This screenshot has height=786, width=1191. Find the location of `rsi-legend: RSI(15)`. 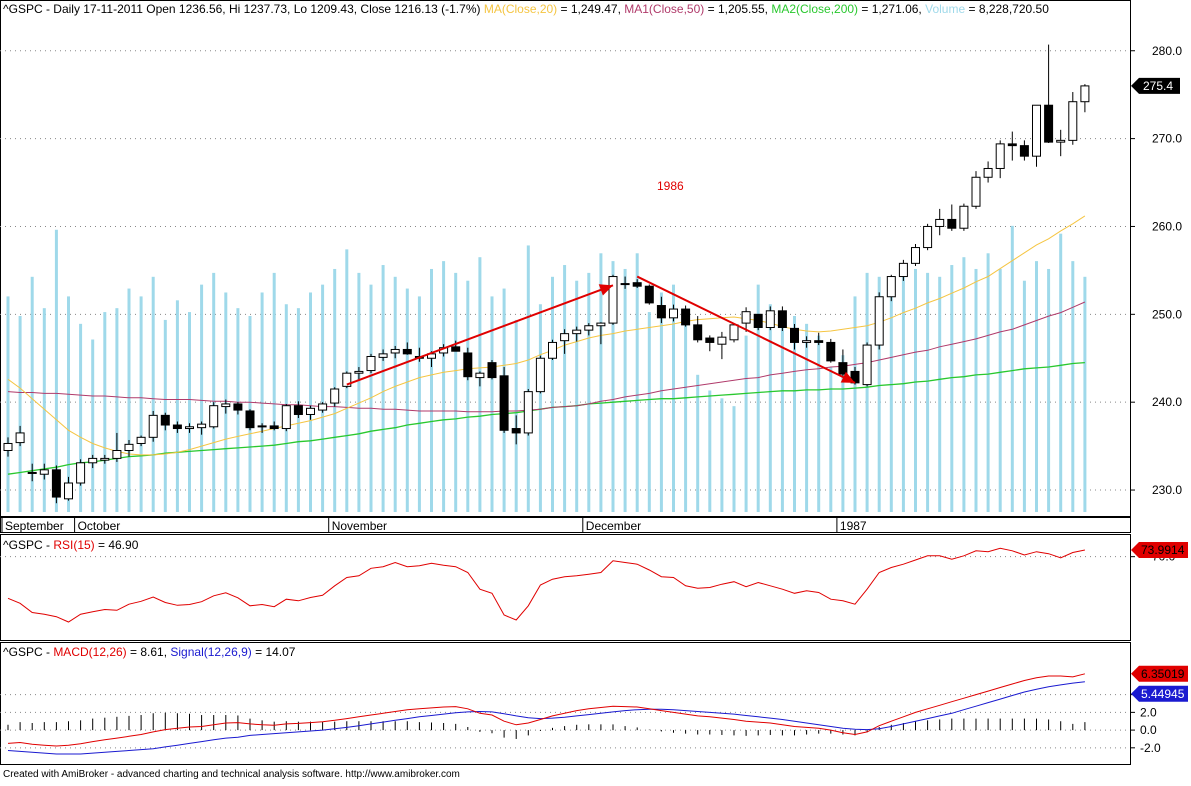

rsi-legend: RSI(15) is located at coordinates (73, 545).